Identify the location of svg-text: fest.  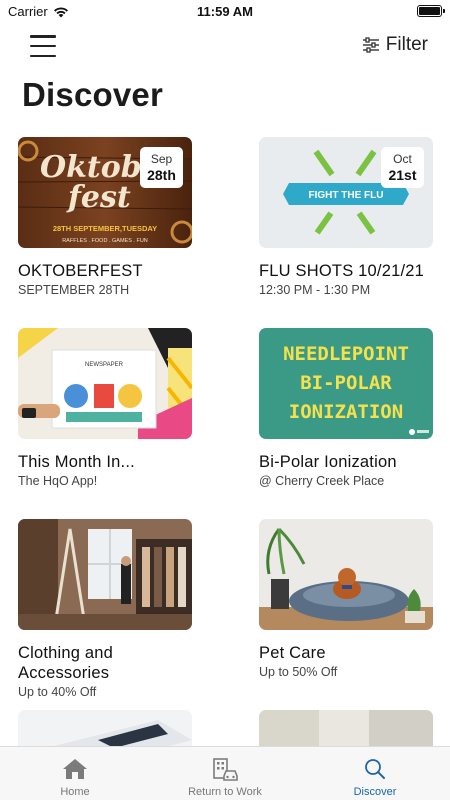
(98, 197).